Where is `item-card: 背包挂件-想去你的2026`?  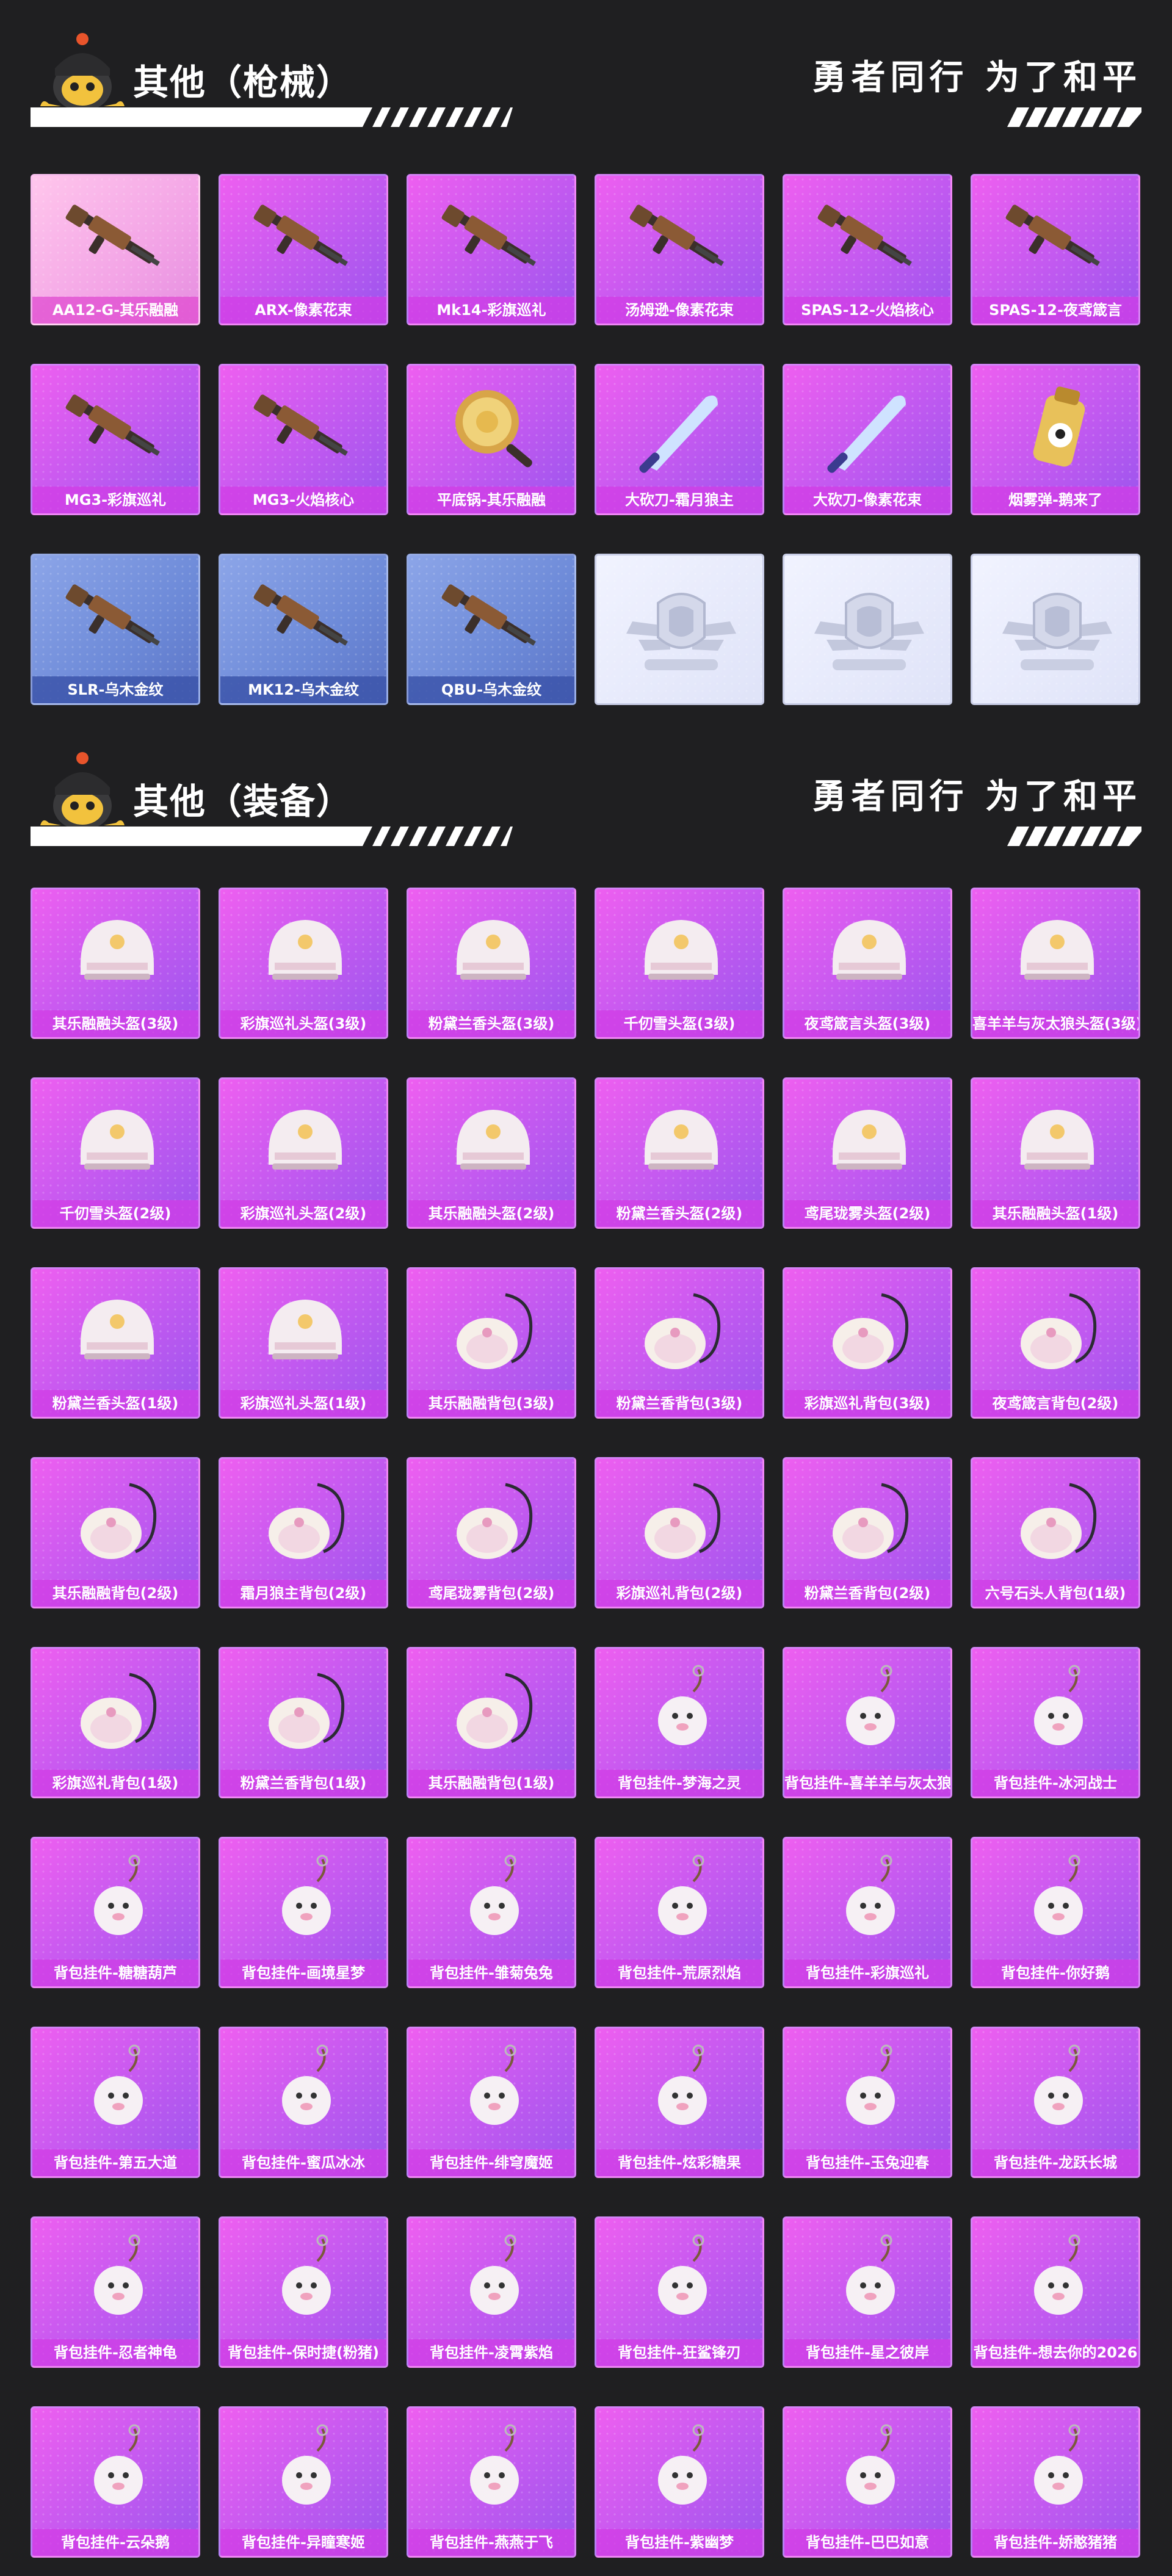
item-card: 背包挂件-想去你的2026 is located at coordinates (1055, 2292).